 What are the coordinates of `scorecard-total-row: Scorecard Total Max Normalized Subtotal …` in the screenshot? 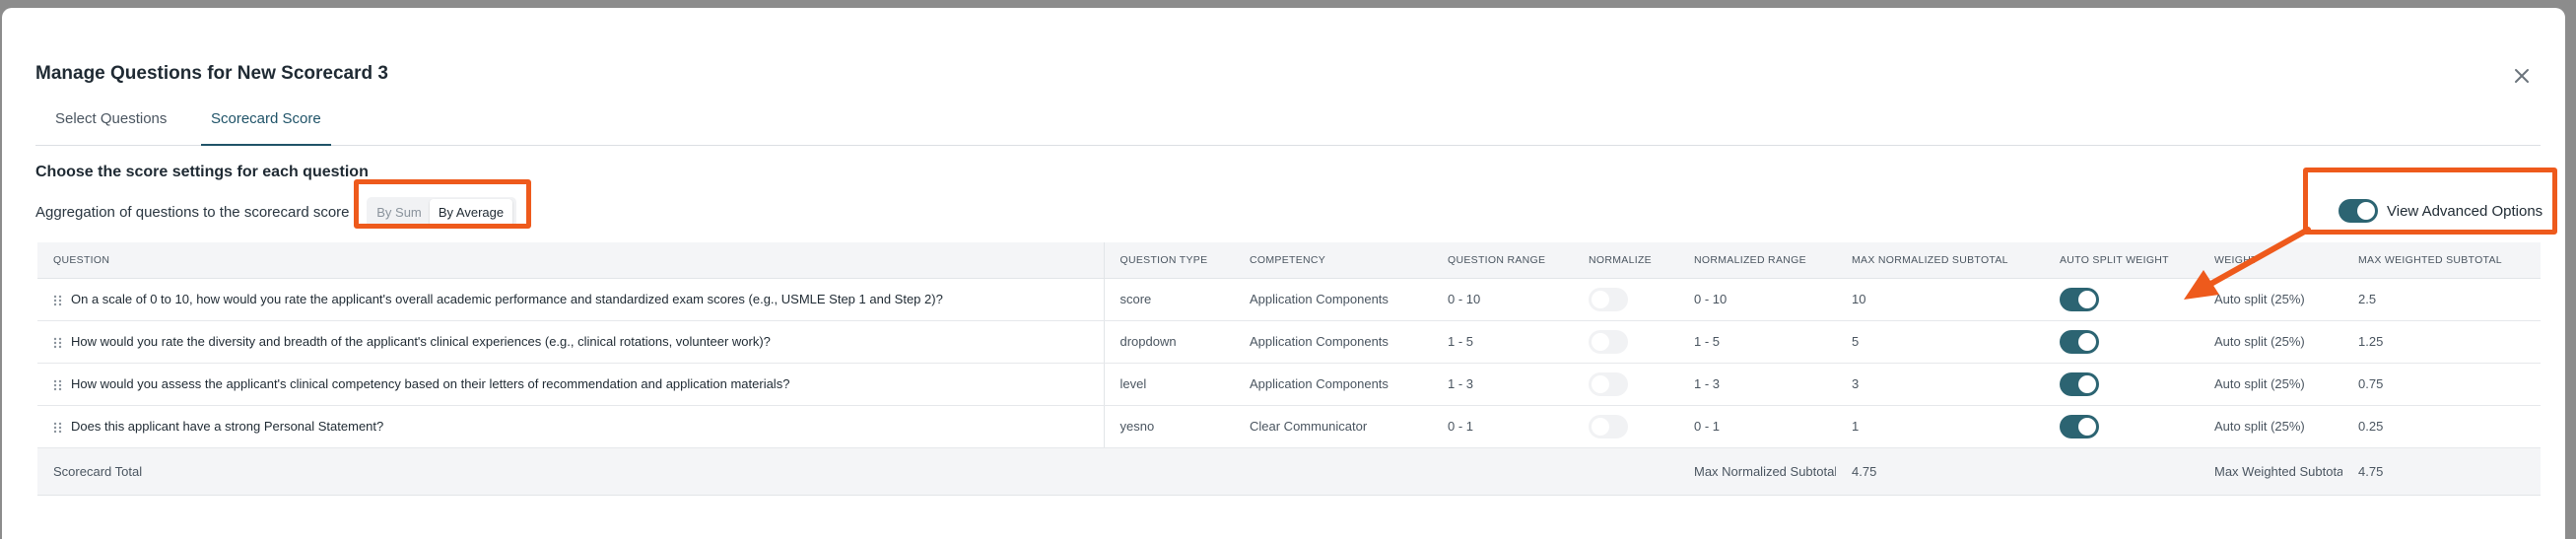 It's located at (1289, 471).